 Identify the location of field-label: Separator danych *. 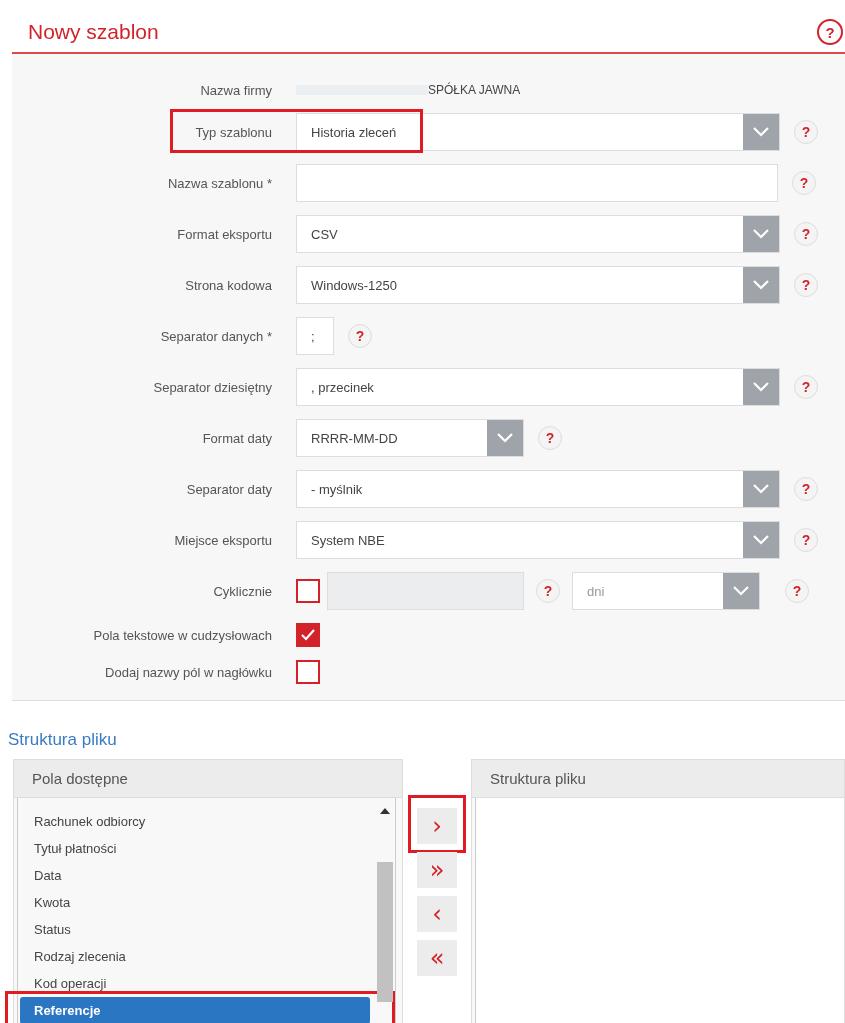
(215, 336).